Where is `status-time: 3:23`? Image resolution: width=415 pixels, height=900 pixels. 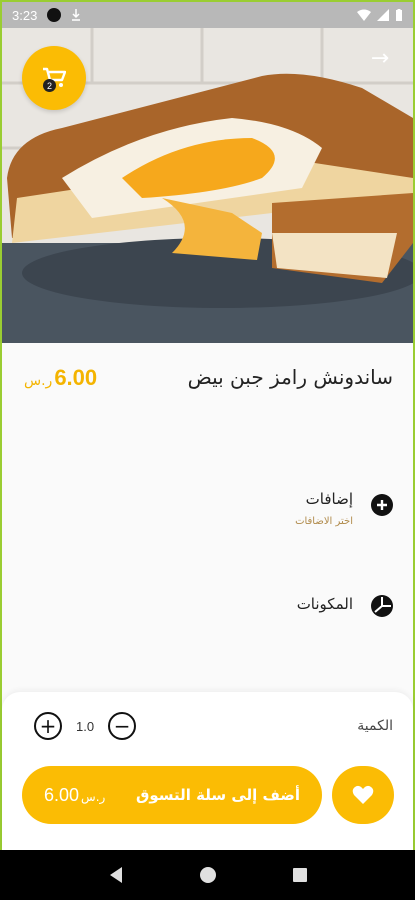 status-time: 3:23 is located at coordinates (25, 15).